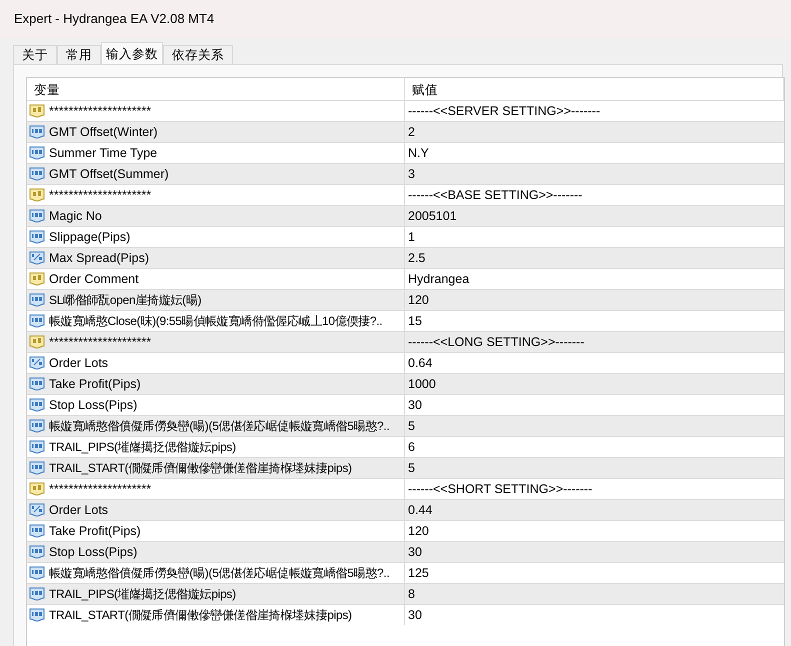 This screenshot has width=791, height=646. What do you see at coordinates (103, 132) in the screenshot?
I see `variable-name: GMT Offset(Winter)` at bounding box center [103, 132].